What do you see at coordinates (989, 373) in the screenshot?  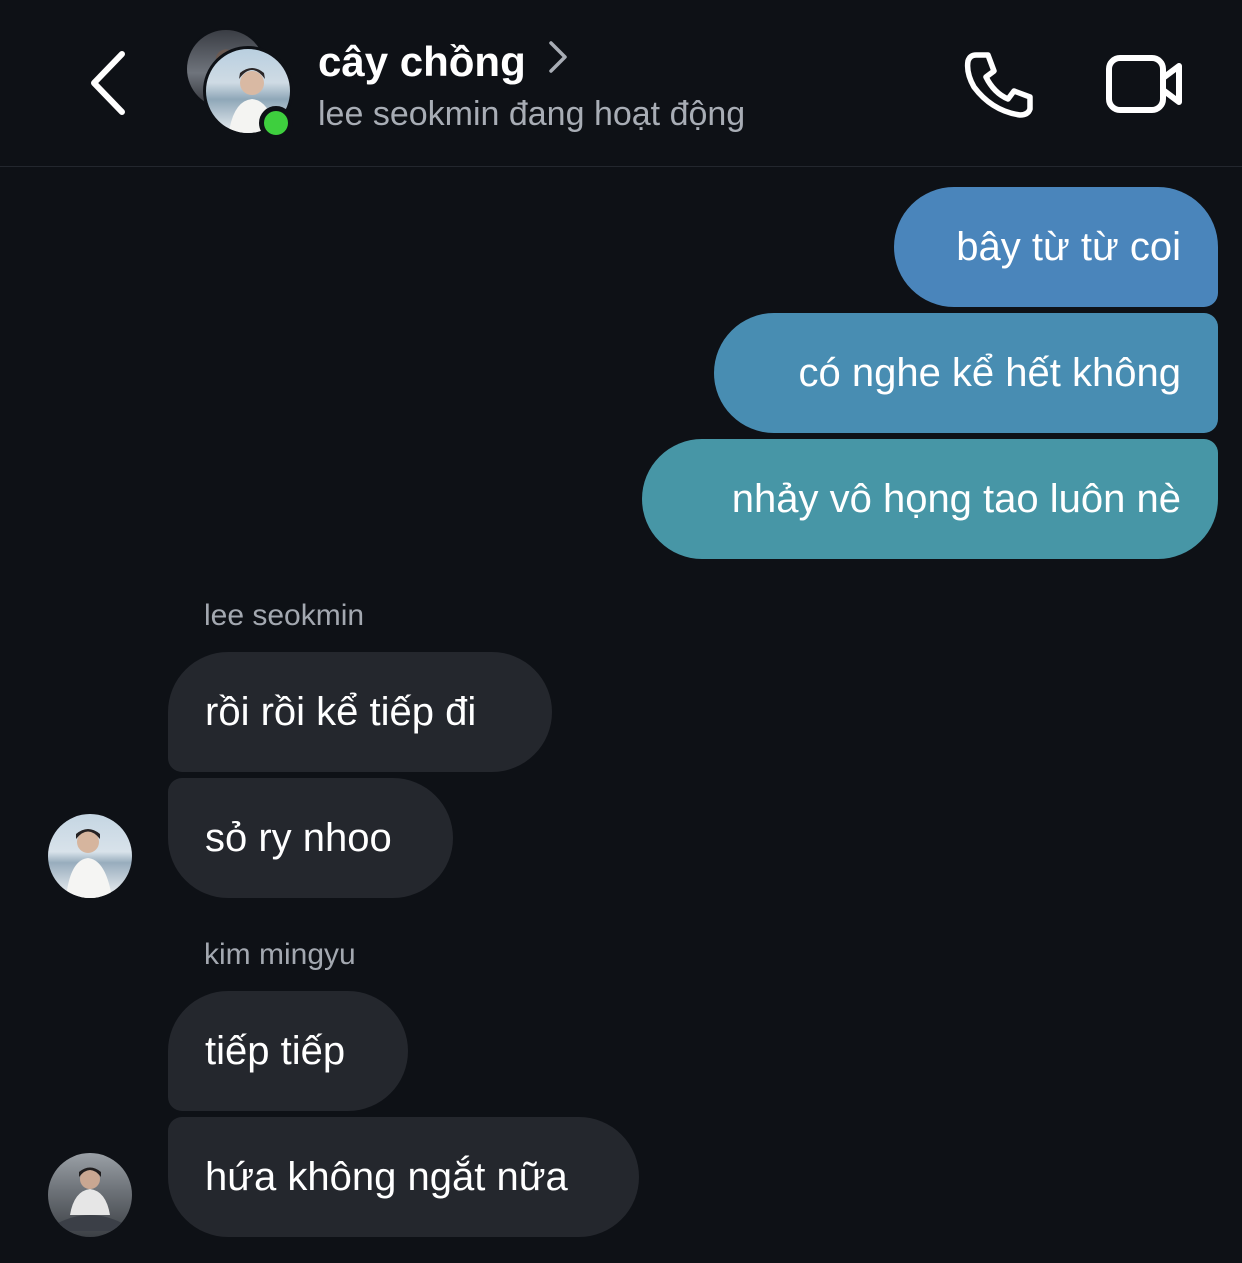 I see `message-text: có nghe kể hết không` at bounding box center [989, 373].